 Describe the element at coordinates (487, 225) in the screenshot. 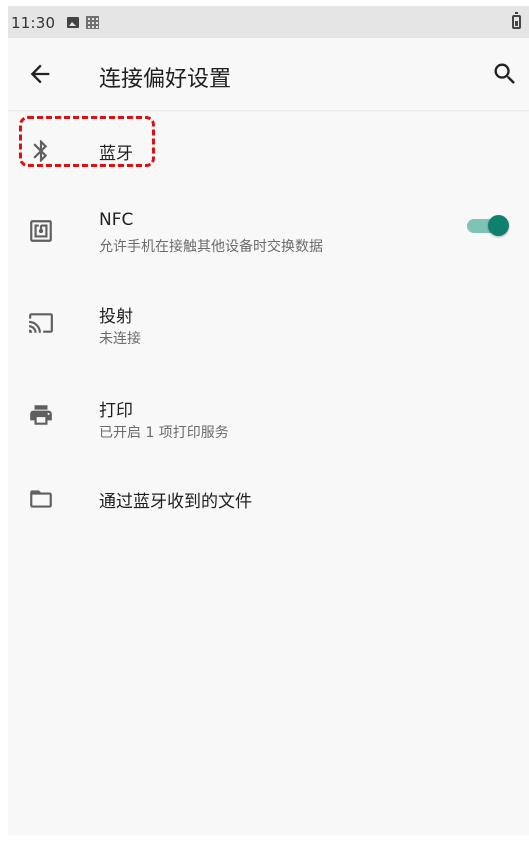

I see `nfc-toggle` at that location.